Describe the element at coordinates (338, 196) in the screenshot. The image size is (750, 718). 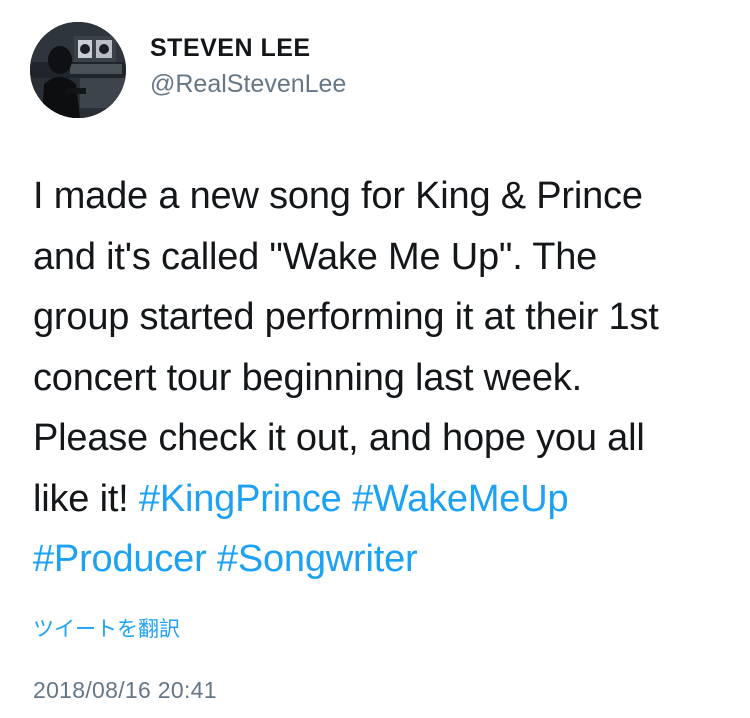
I see `tweet-line: I made a new song for King & Prince` at that location.